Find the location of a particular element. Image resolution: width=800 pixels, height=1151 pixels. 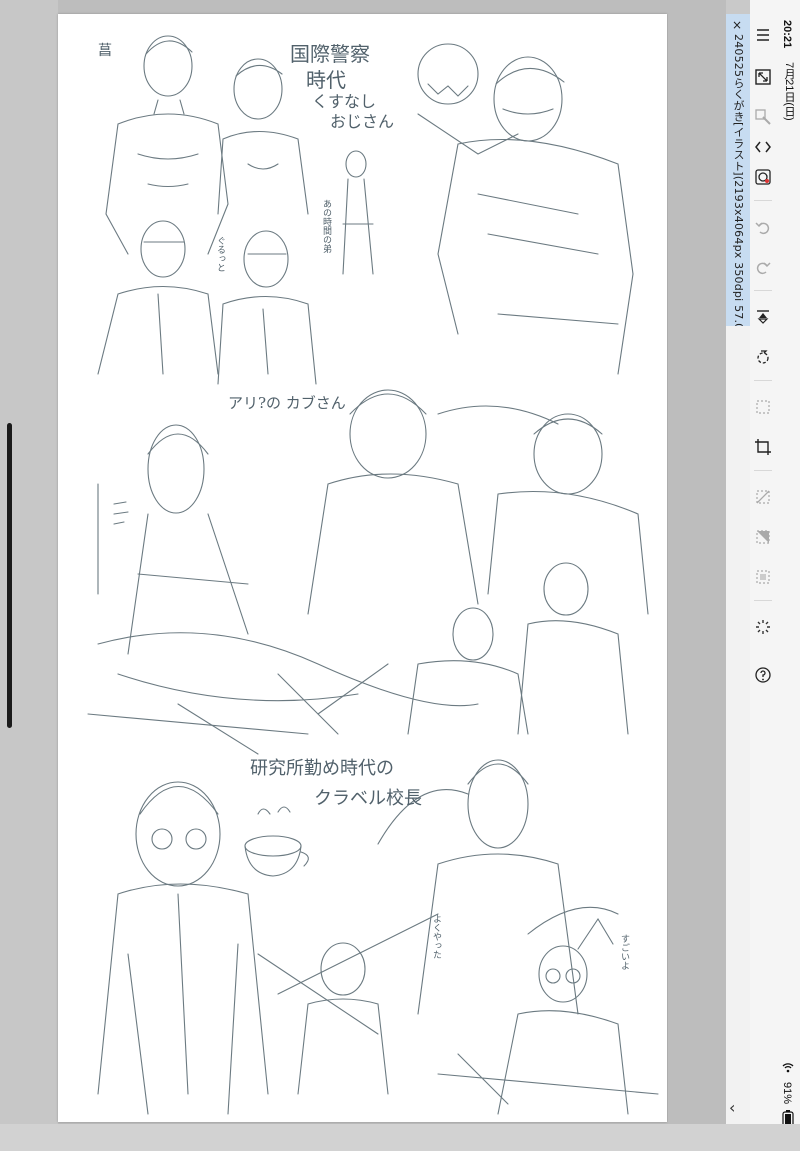

status-battery: 91% is located at coordinates (787, 1093).